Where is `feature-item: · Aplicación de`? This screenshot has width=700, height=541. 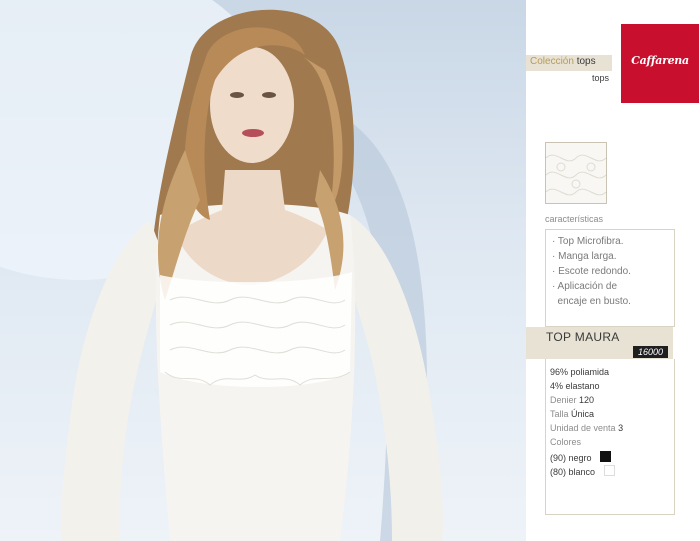
feature-item: · Aplicación de is located at coordinates (585, 286).